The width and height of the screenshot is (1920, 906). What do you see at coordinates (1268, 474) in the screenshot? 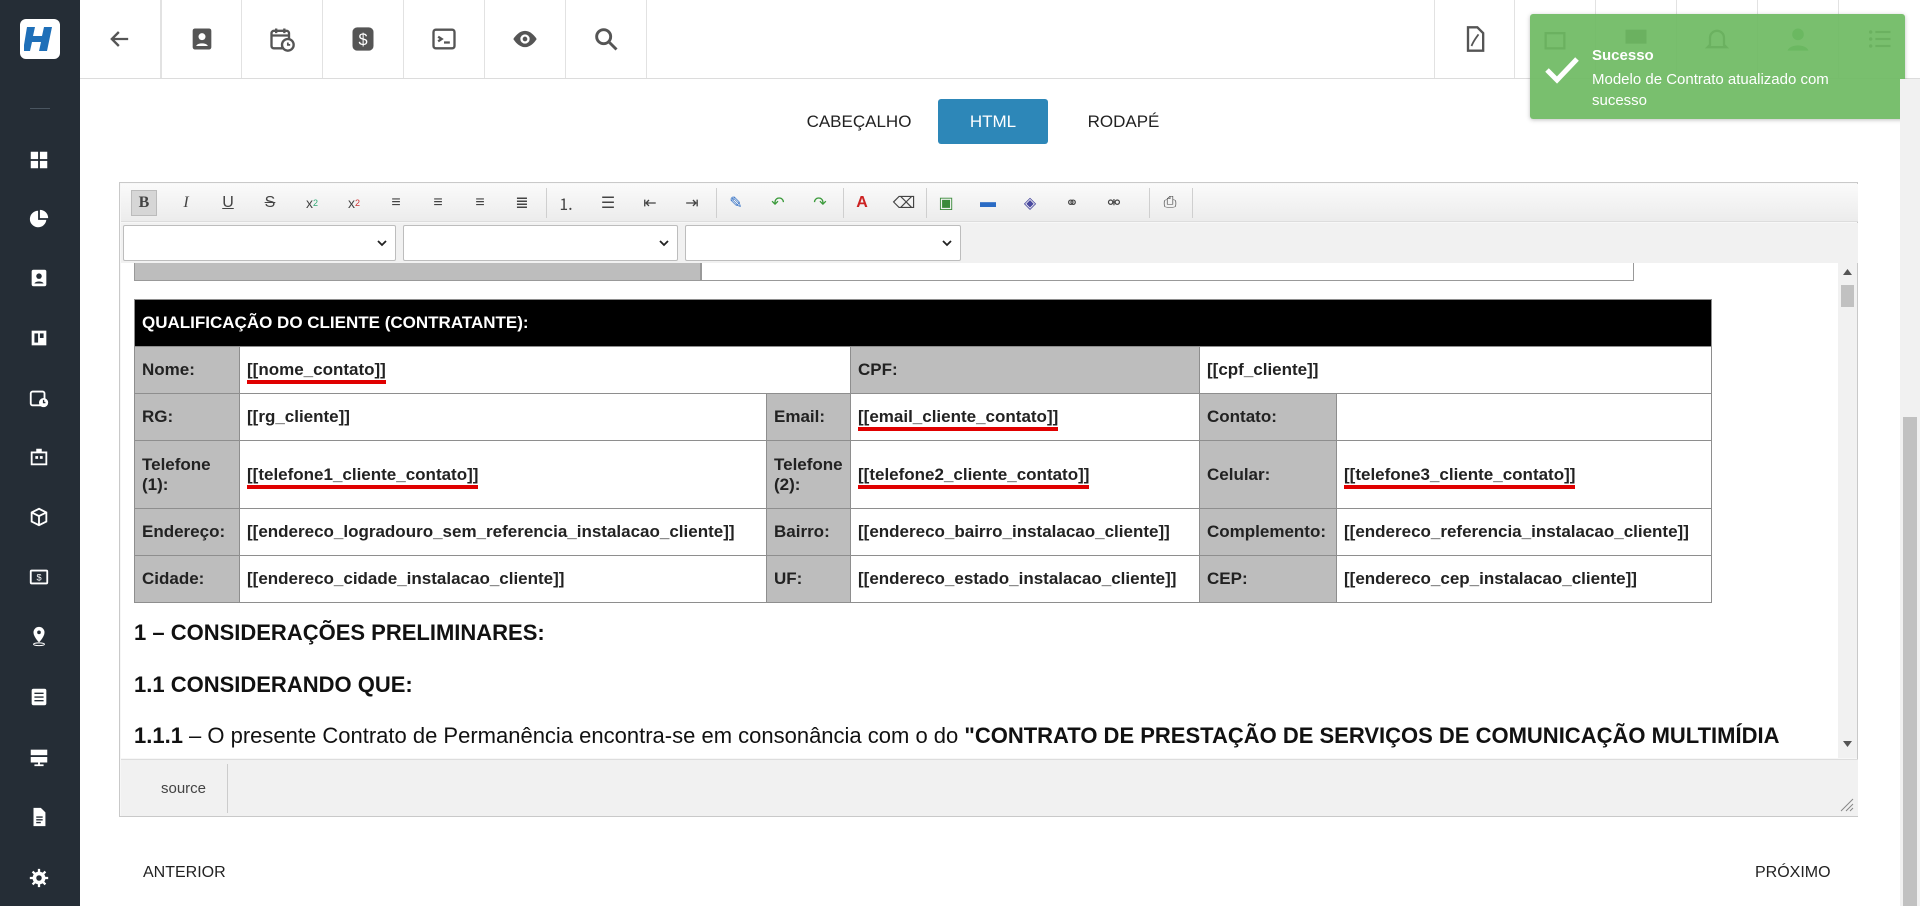
I see `celular-label: Celular:` at bounding box center [1268, 474].